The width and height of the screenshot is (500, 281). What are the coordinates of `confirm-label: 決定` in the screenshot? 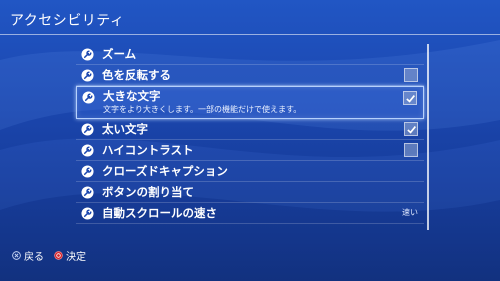 It's located at (76, 257).